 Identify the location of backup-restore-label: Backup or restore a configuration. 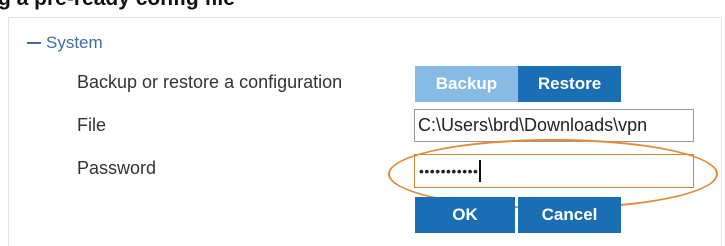
(210, 82).